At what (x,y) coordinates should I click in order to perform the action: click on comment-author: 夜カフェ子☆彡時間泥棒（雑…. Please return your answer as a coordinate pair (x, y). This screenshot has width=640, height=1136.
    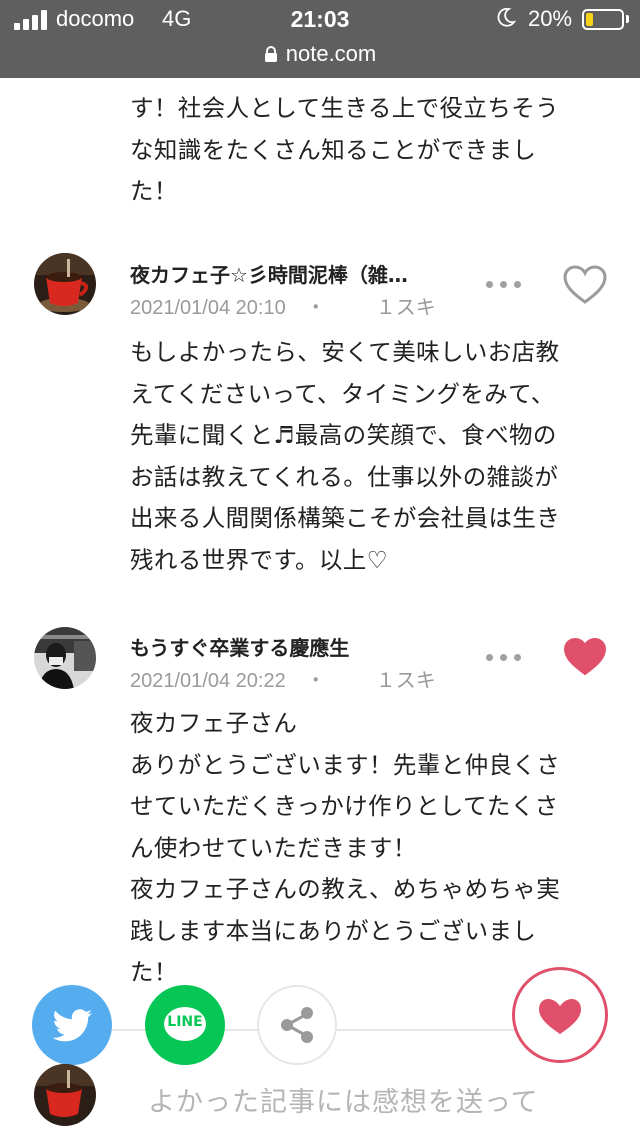
    Looking at the image, I should click on (269, 273).